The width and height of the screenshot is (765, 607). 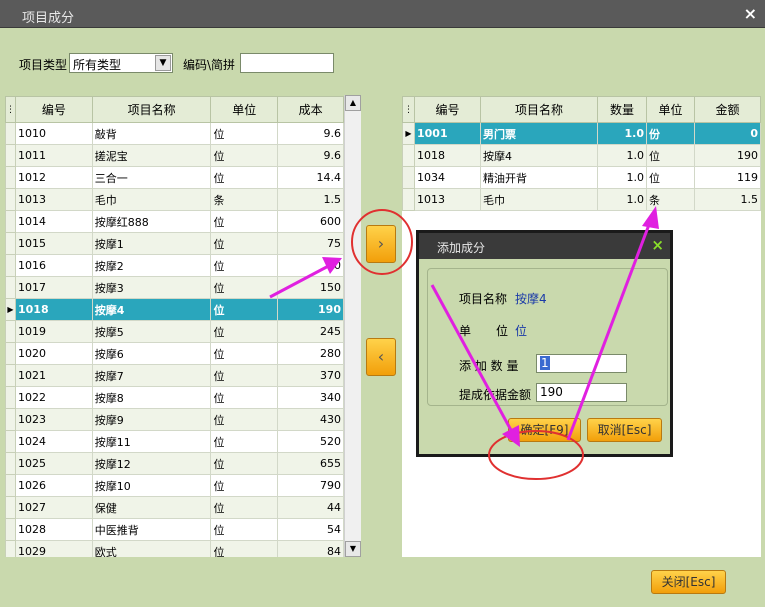 What do you see at coordinates (174, 375) in the screenshot?
I see `table-row: 1021 按摩7 位 370` at bounding box center [174, 375].